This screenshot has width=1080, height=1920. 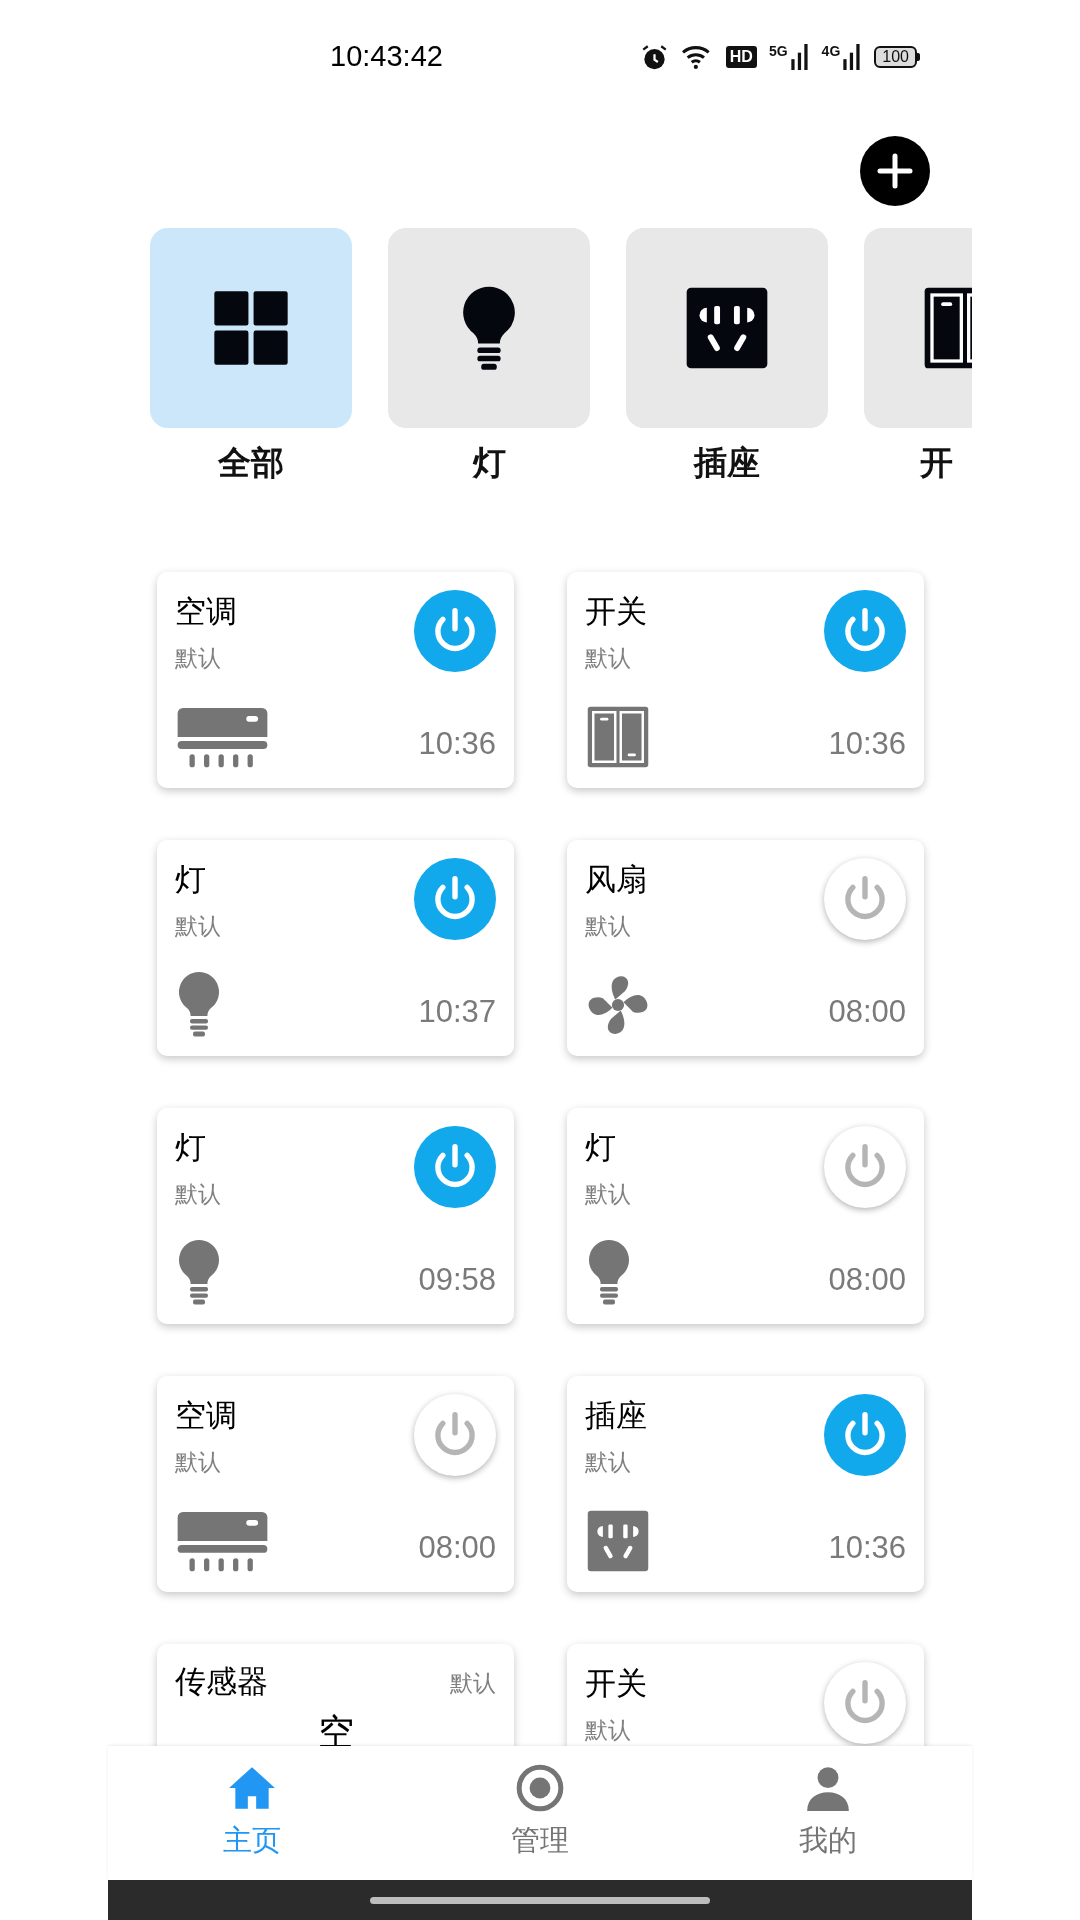 What do you see at coordinates (745, 947) in the screenshot?
I see `device-card: 风扇 默认 08:00` at bounding box center [745, 947].